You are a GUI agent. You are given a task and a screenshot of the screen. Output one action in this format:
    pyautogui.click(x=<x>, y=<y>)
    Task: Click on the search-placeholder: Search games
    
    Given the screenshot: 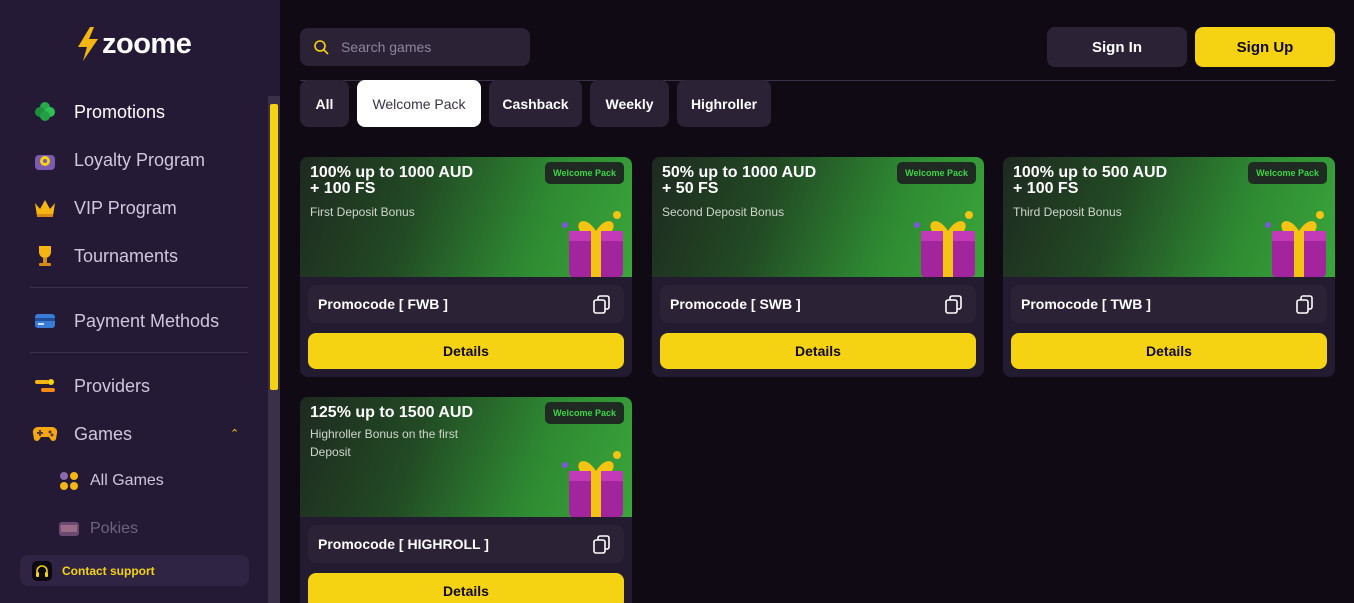 What is the action you would take?
    pyautogui.click(x=386, y=47)
    